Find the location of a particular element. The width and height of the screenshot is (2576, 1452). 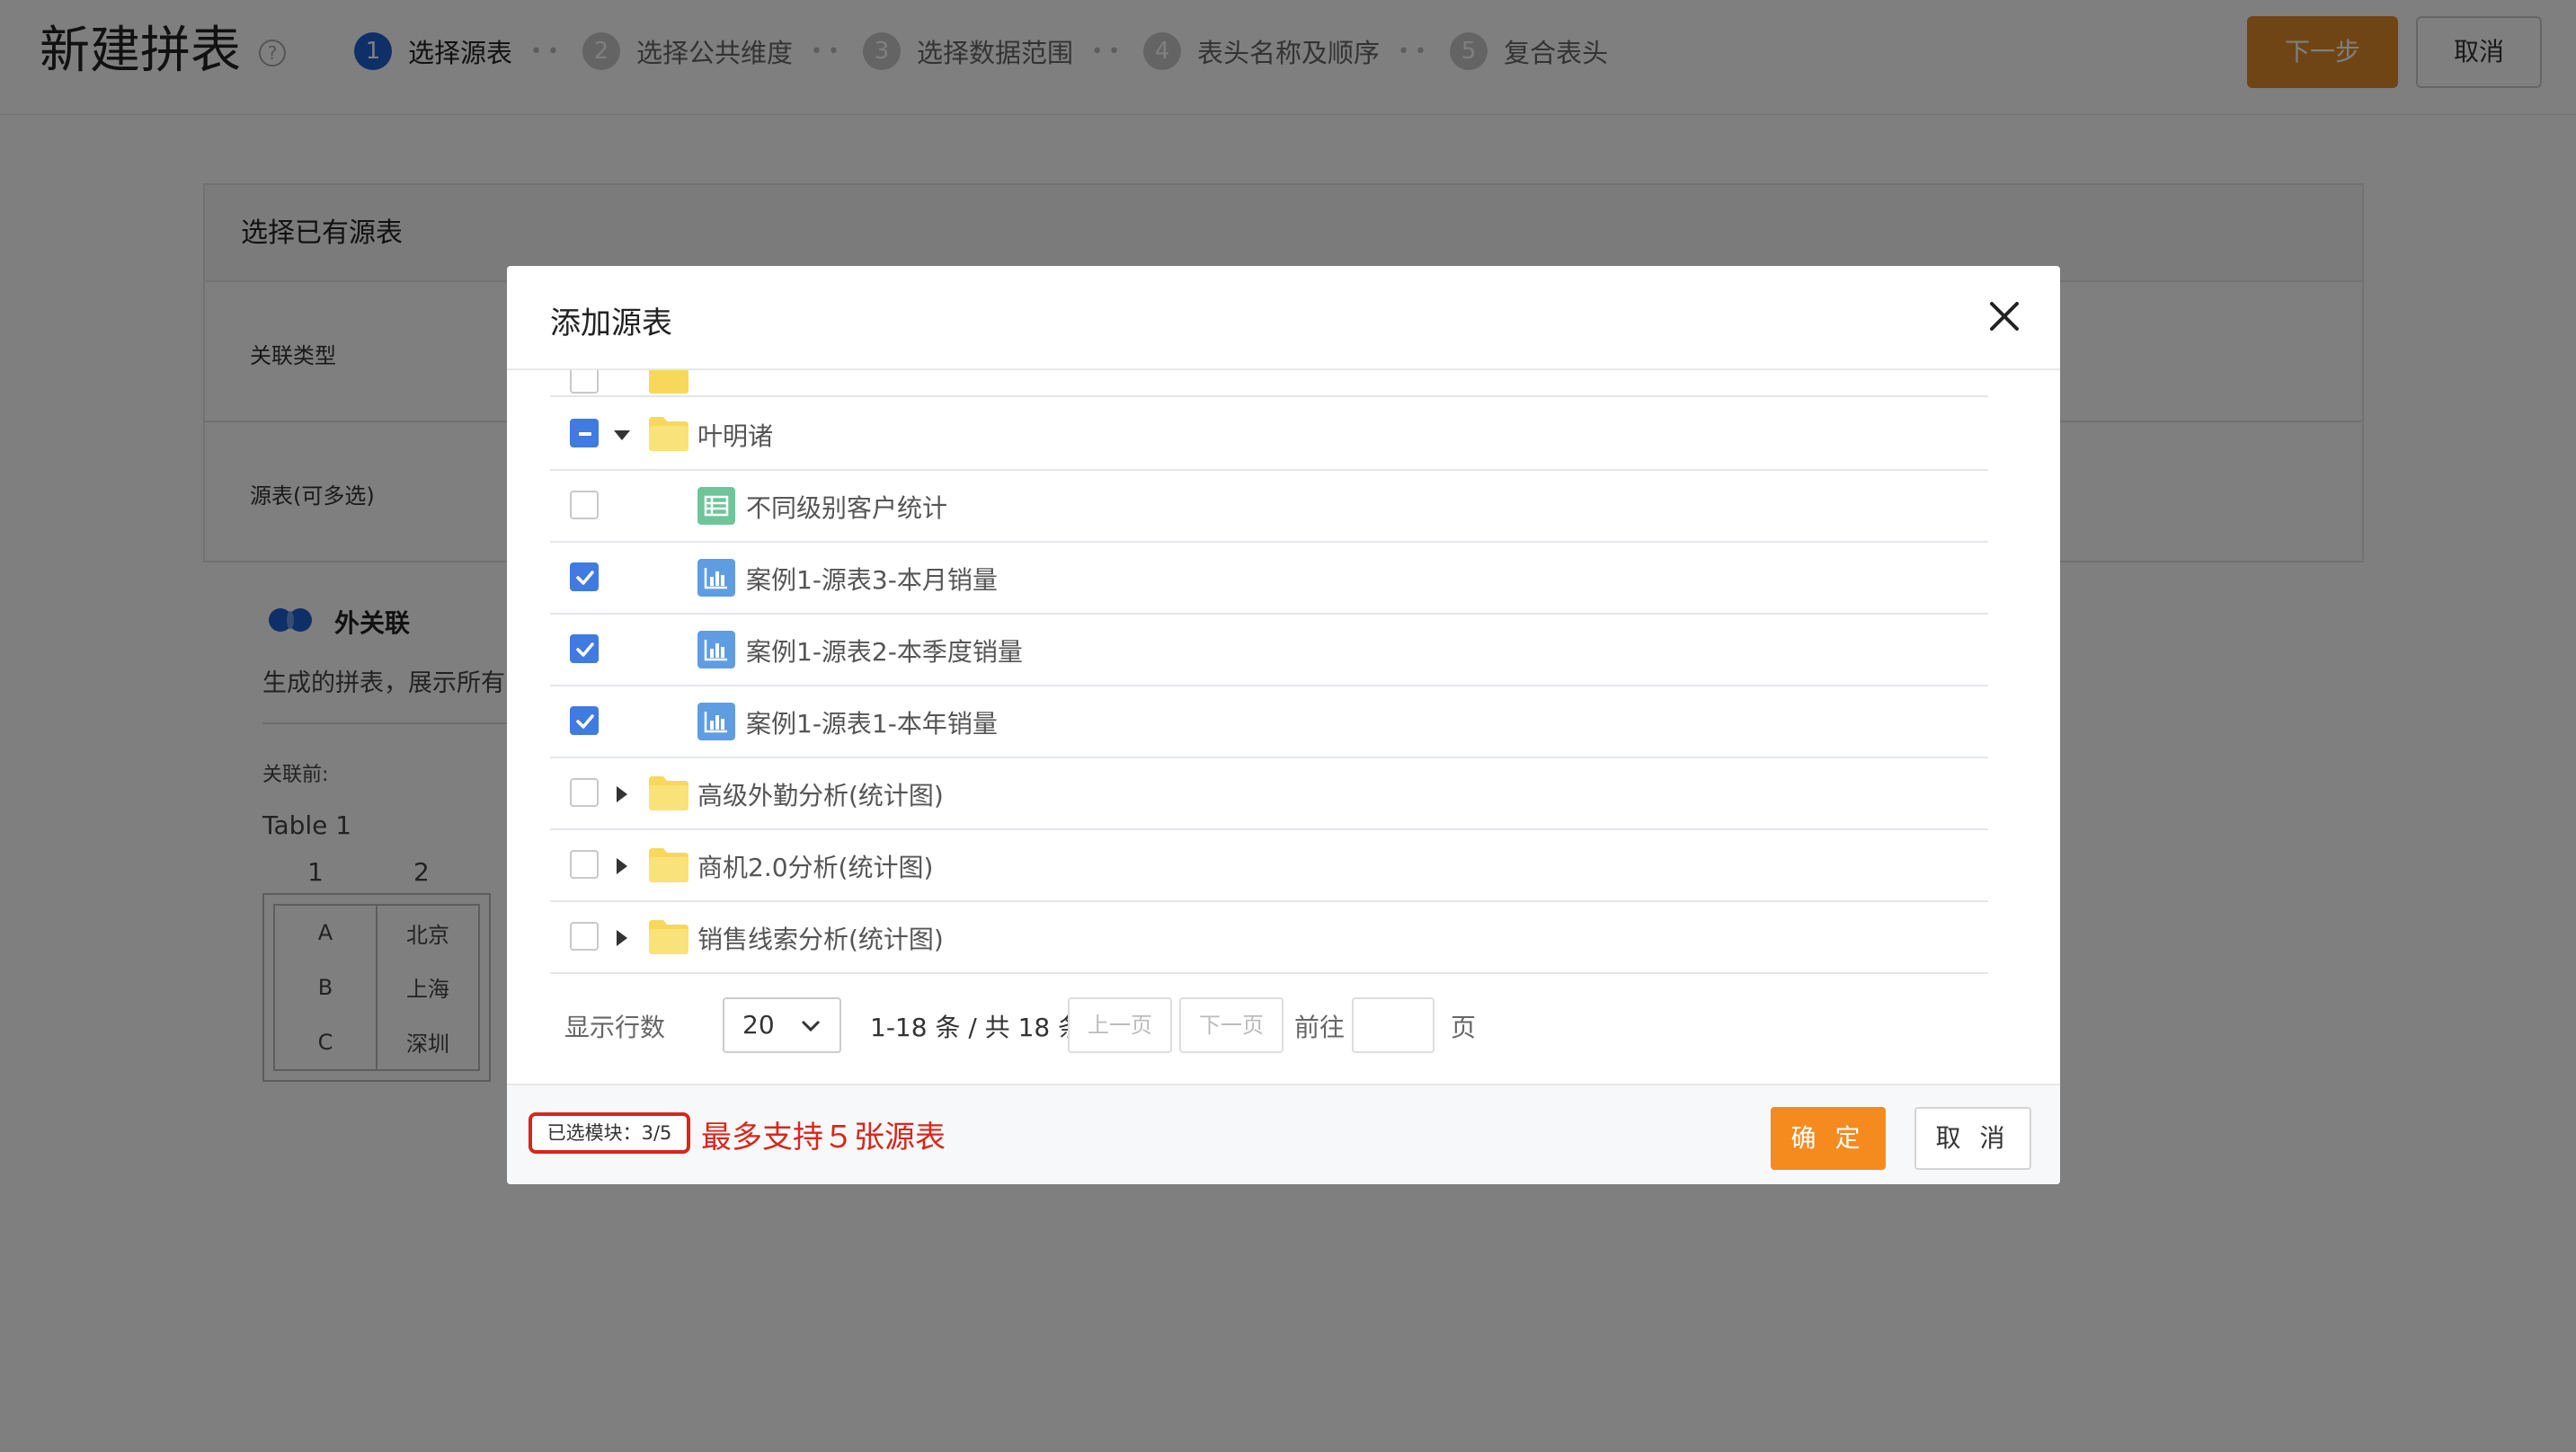

goto-page-input is located at coordinates (1393, 1025).